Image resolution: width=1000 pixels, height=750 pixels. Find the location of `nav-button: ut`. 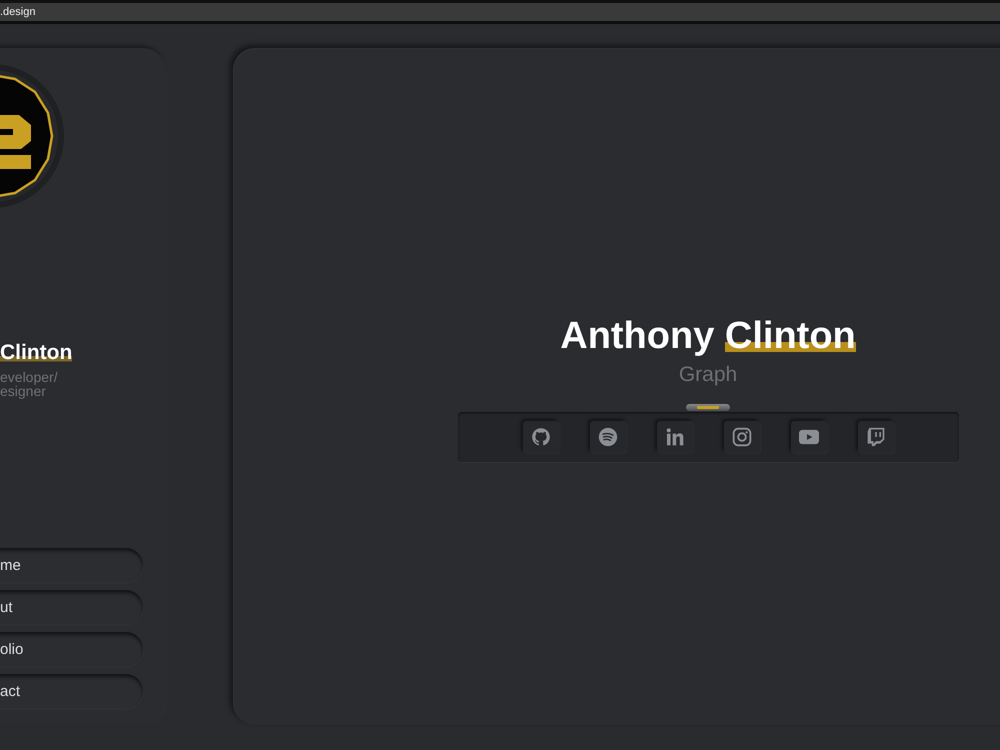

nav-button: ut is located at coordinates (71, 607).